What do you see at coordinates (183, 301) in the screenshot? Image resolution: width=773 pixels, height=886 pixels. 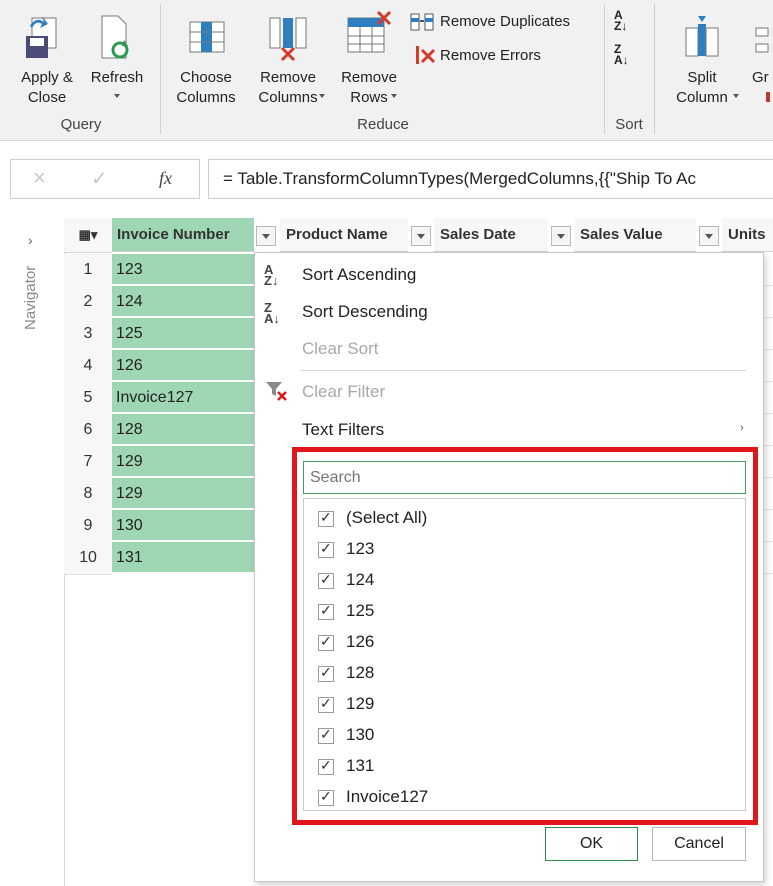 I see `invoice-number-cell: 124` at bounding box center [183, 301].